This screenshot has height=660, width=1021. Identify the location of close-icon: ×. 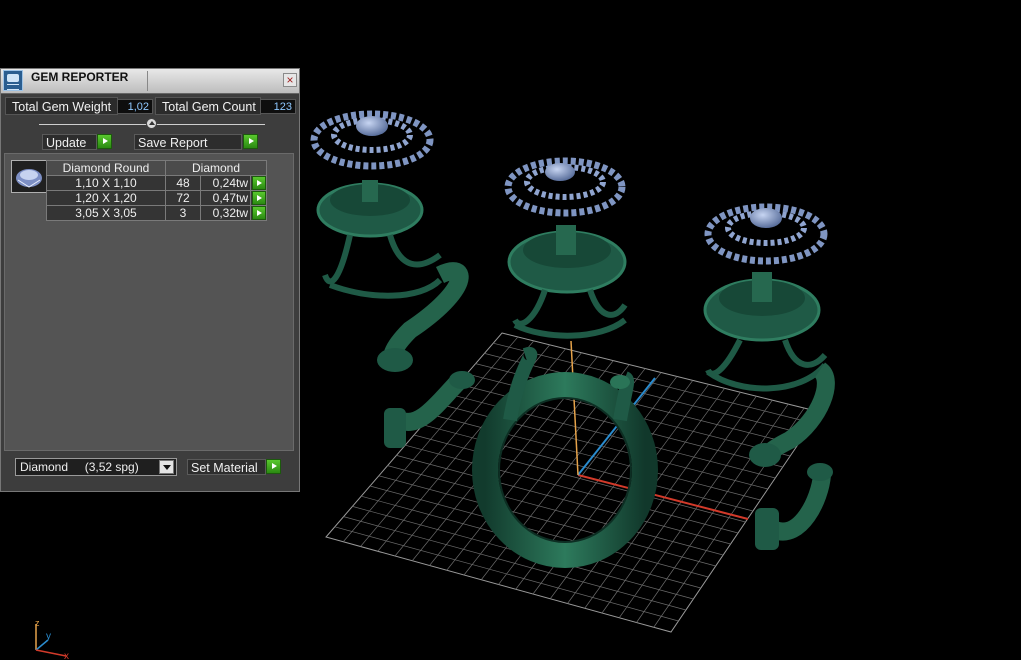
(290, 80).